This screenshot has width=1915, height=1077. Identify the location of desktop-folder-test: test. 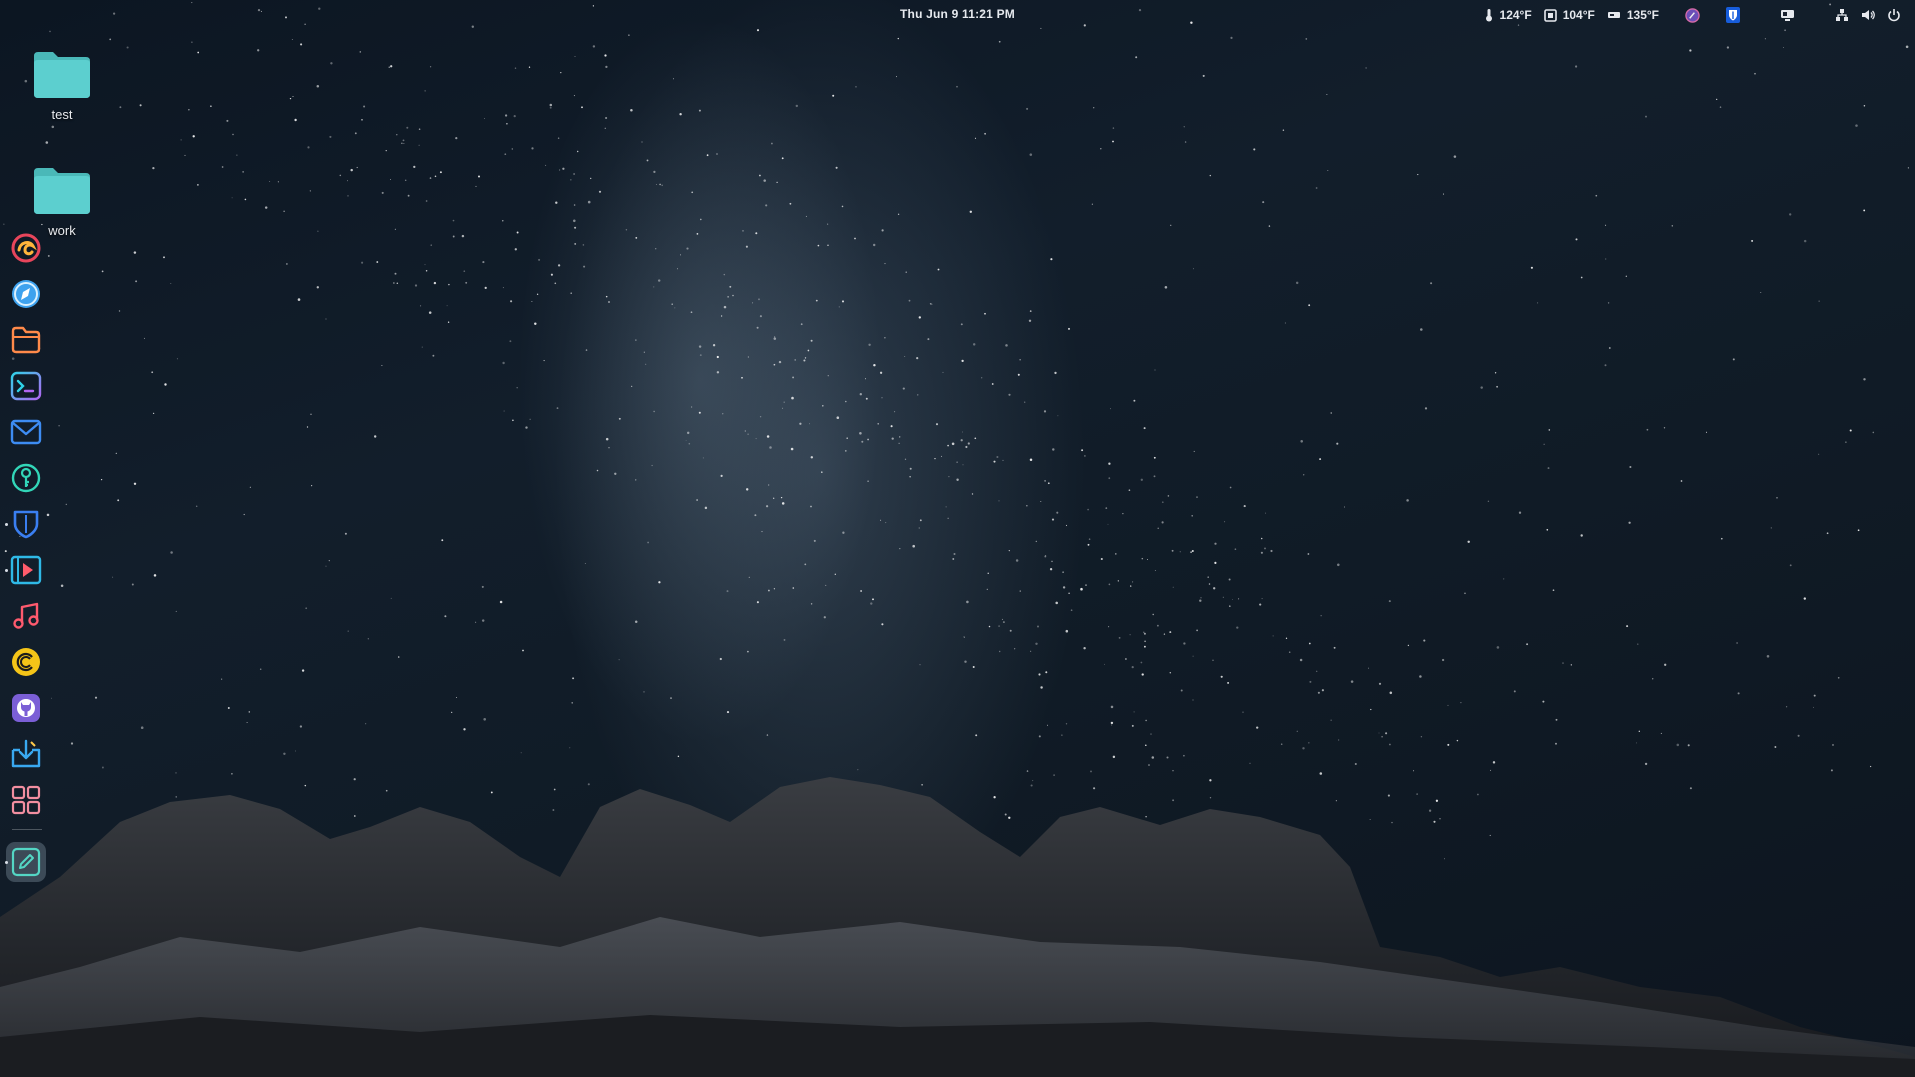
(62, 86).